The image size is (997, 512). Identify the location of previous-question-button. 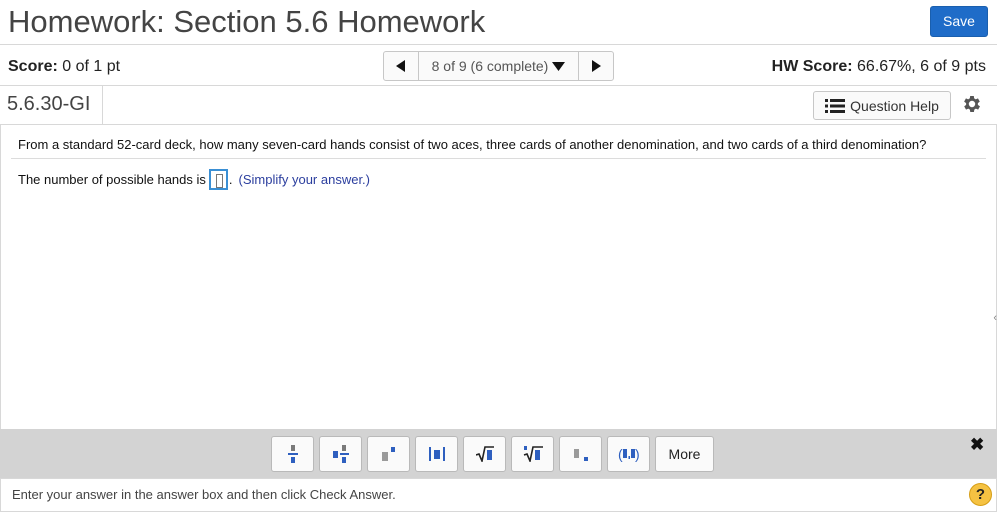
(401, 66).